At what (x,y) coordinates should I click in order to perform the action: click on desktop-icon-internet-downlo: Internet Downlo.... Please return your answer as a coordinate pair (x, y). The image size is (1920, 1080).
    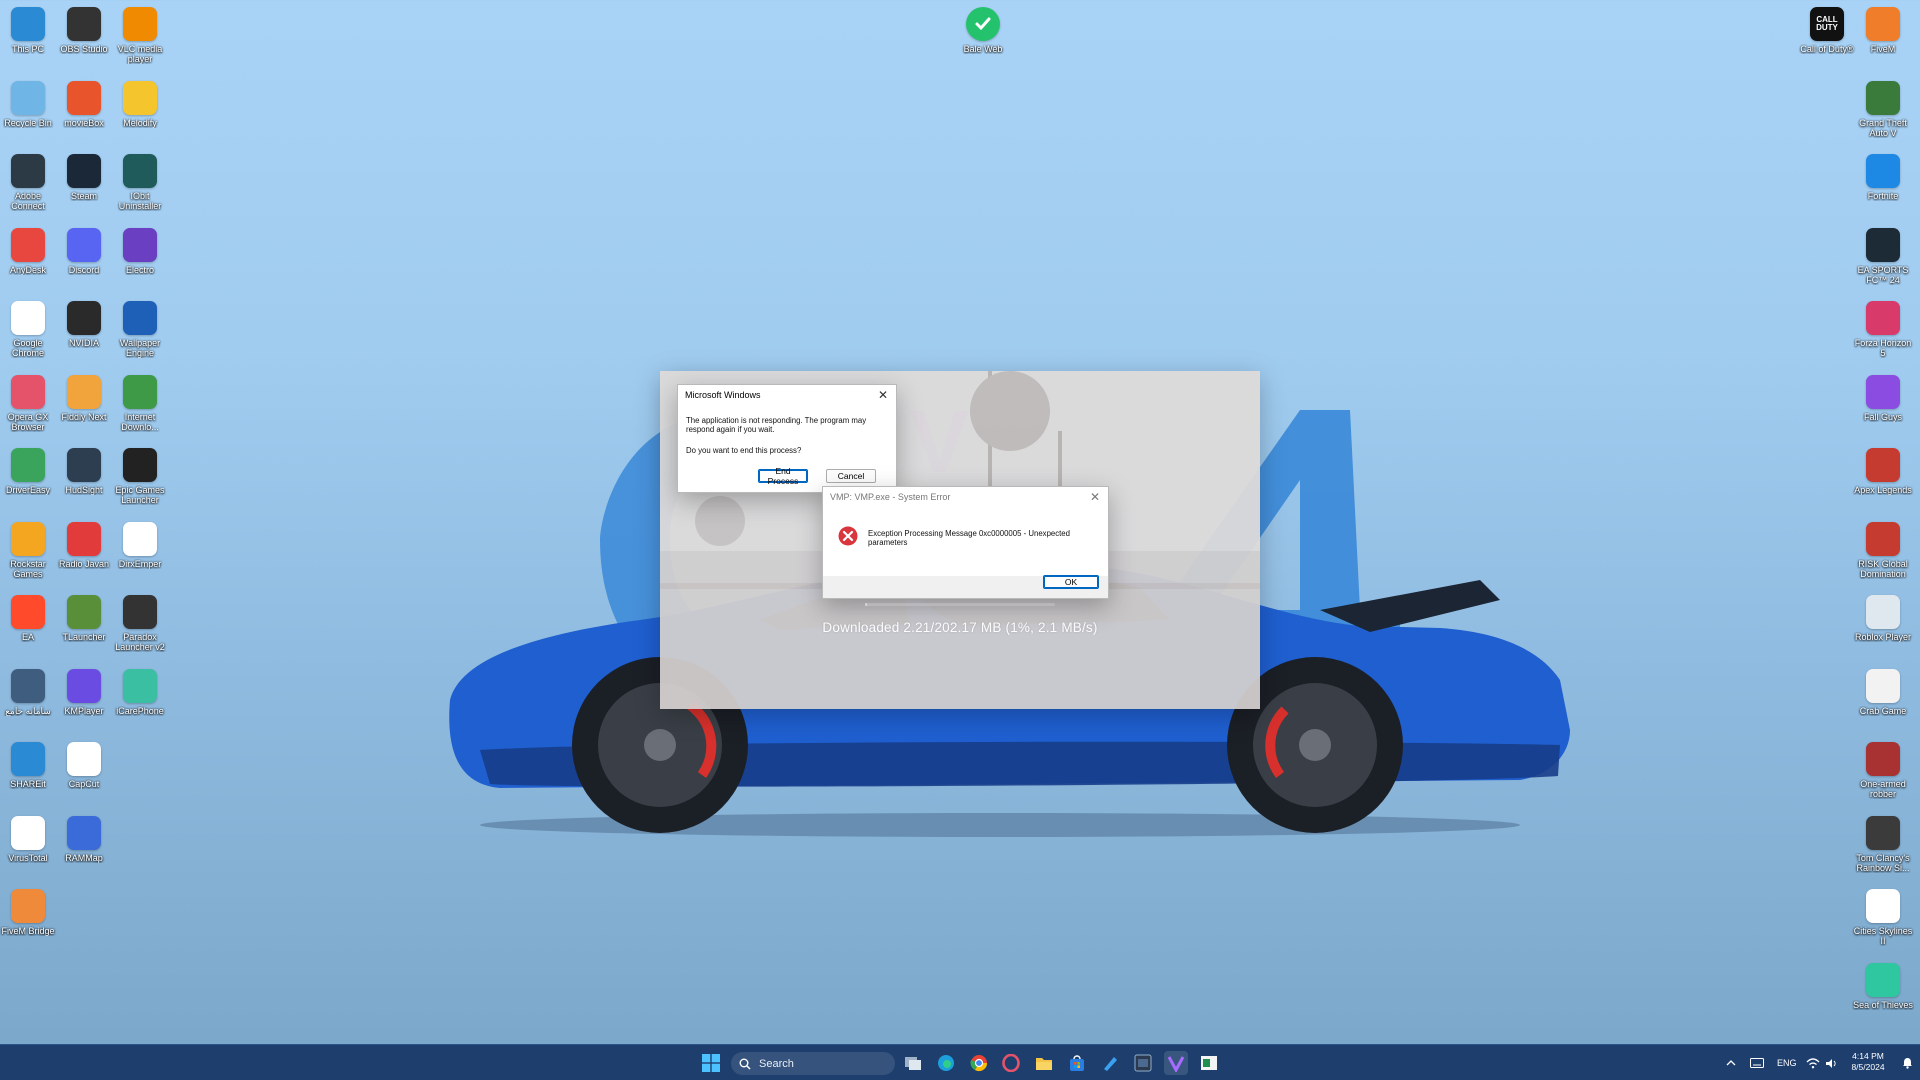
    Looking at the image, I should click on (140, 409).